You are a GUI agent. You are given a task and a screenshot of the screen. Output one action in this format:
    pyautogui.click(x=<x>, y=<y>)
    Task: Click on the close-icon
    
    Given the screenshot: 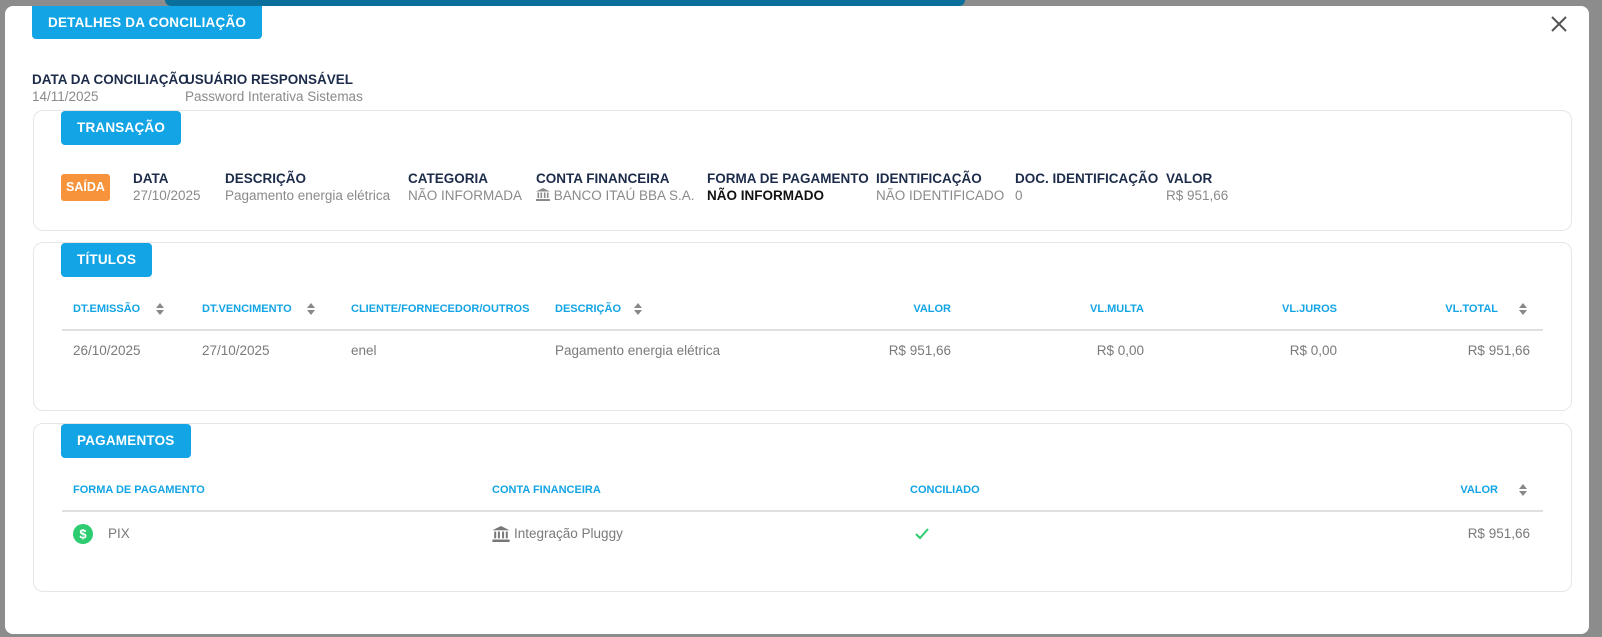 What is the action you would take?
    pyautogui.click(x=1559, y=24)
    